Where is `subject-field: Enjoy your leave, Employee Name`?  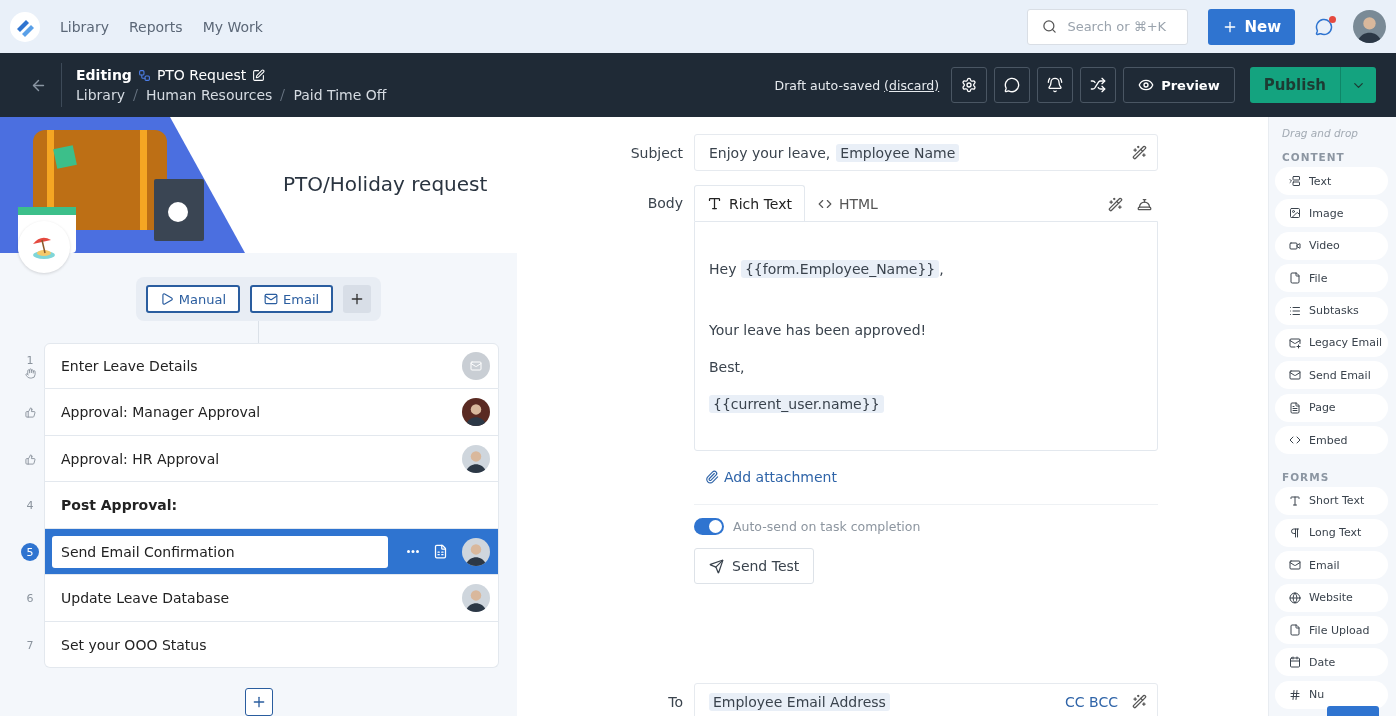
subject-field: Enjoy your leave, Employee Name is located at coordinates (926, 152).